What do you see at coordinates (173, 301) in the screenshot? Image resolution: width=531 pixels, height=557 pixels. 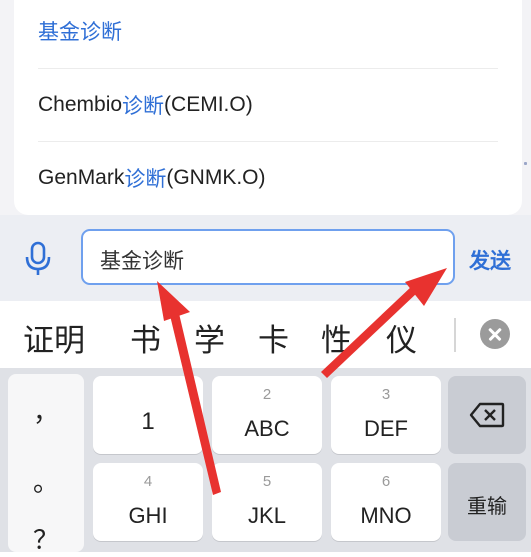 I see `arrow-head-input` at bounding box center [173, 301].